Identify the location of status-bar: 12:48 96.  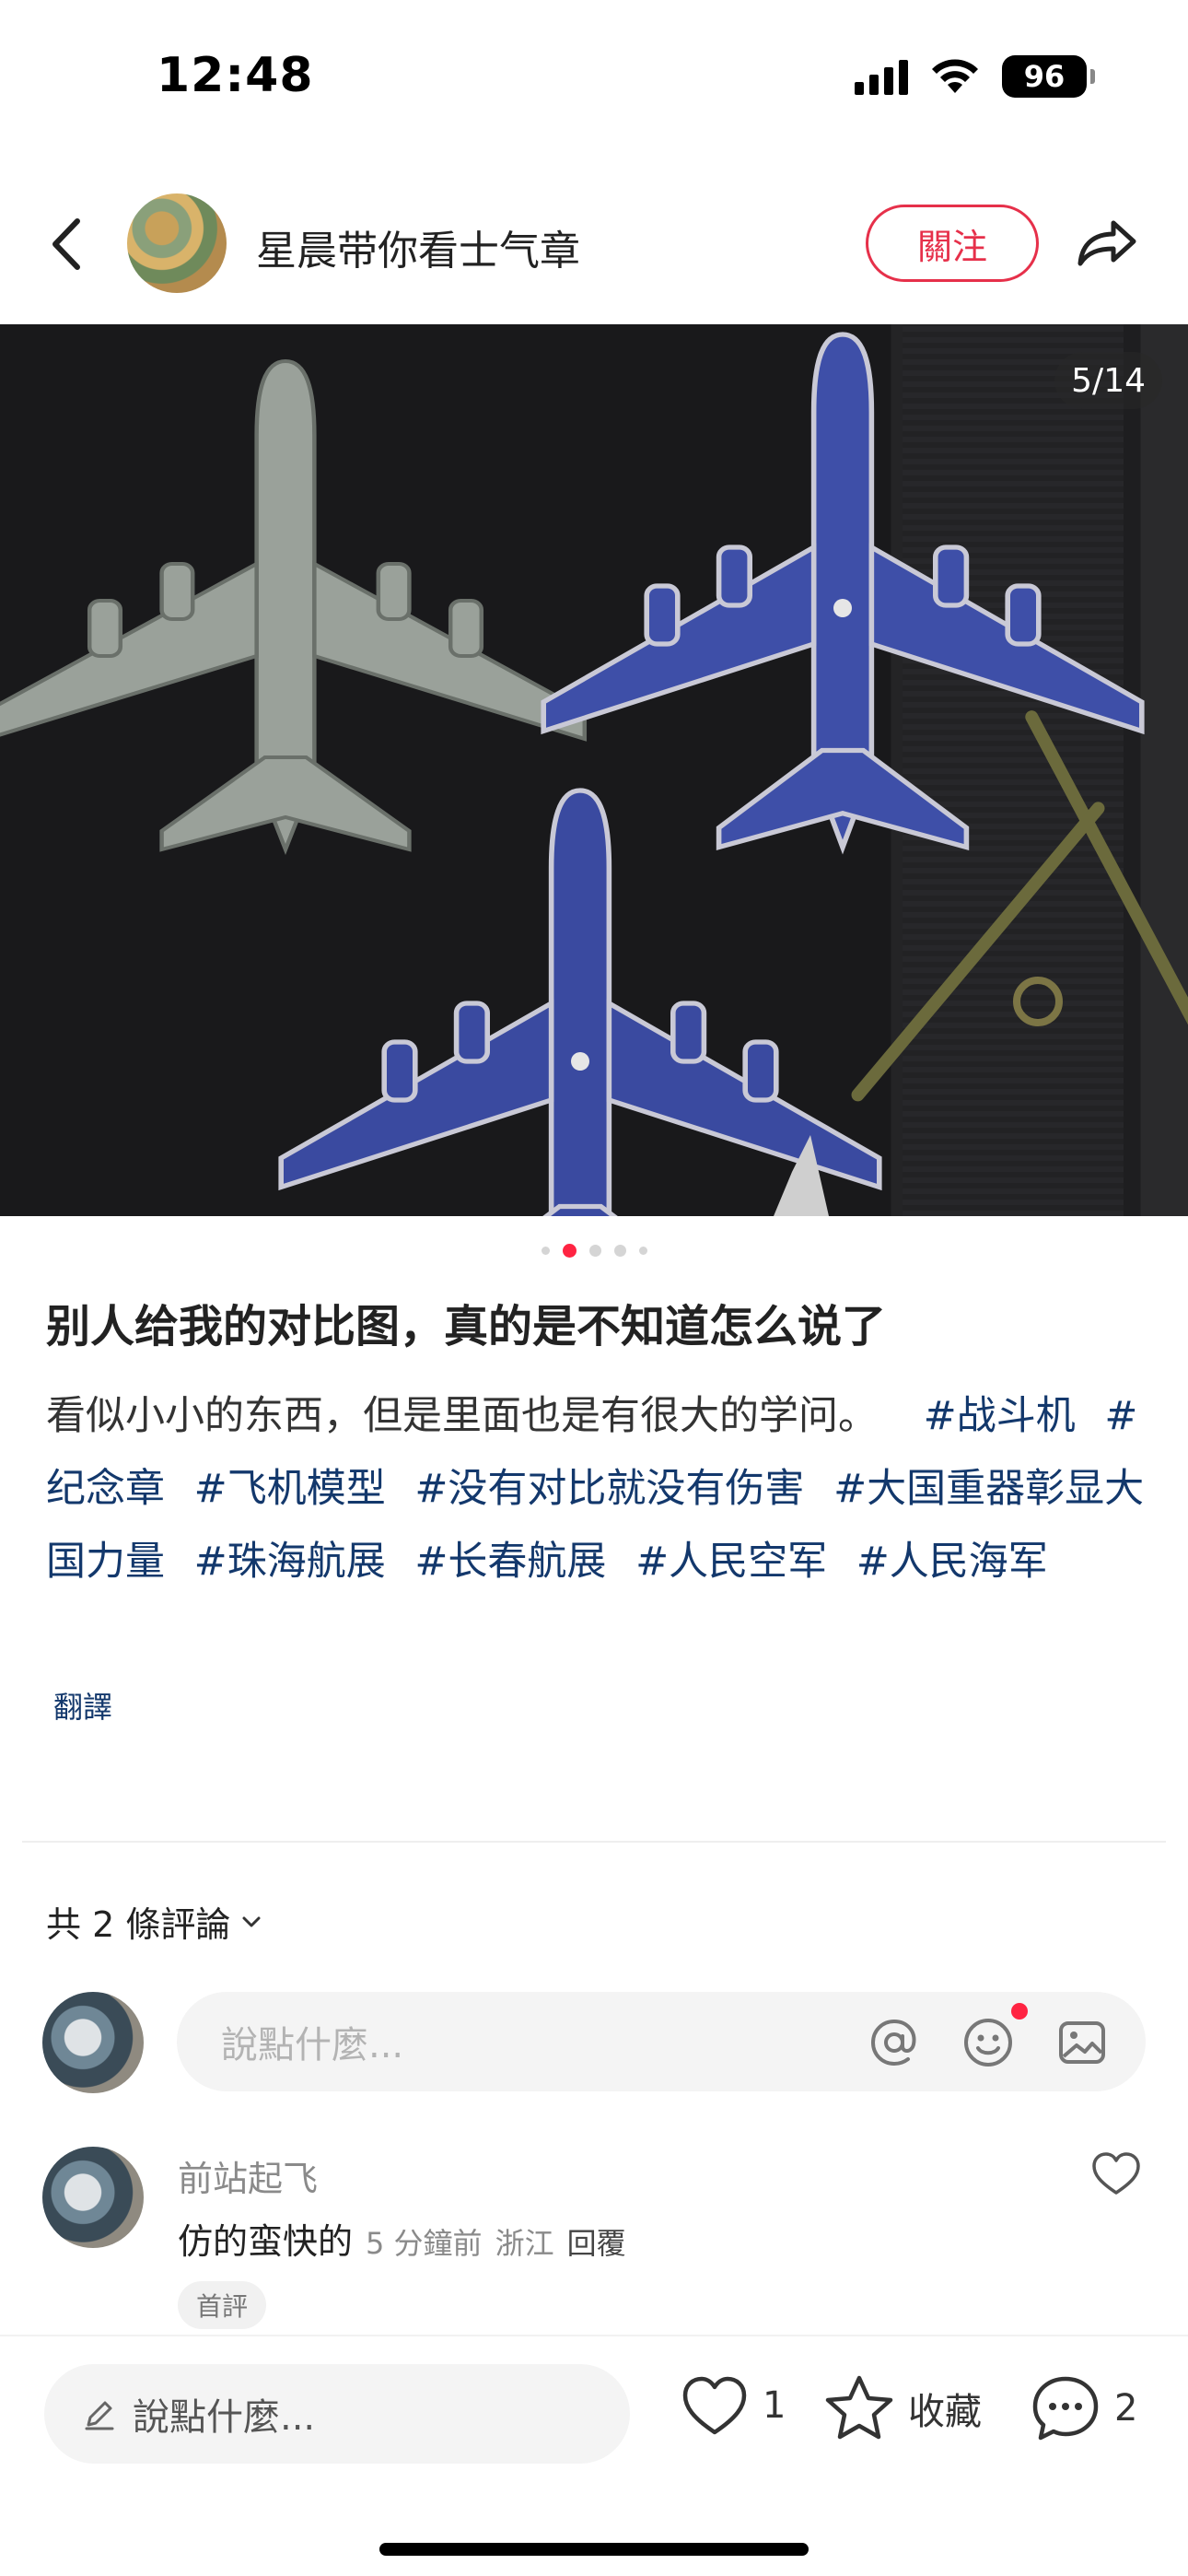
(594, 78).